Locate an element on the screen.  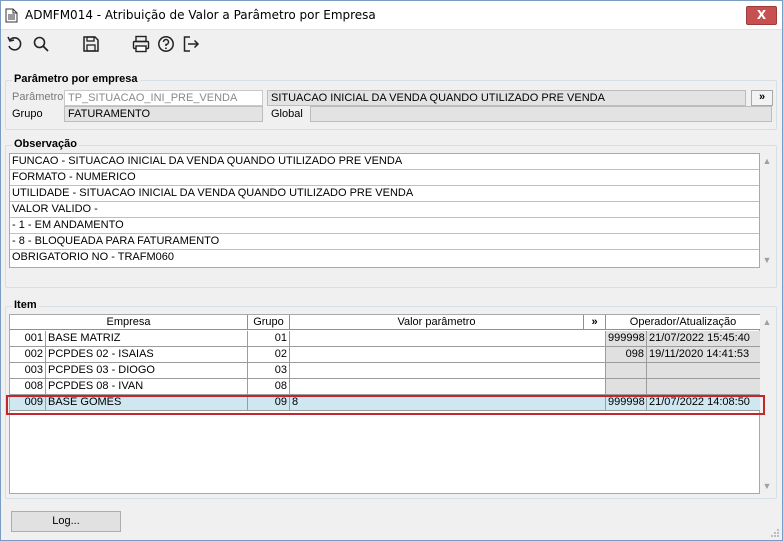
row-grupo: 02 is located at coordinates (269, 355).